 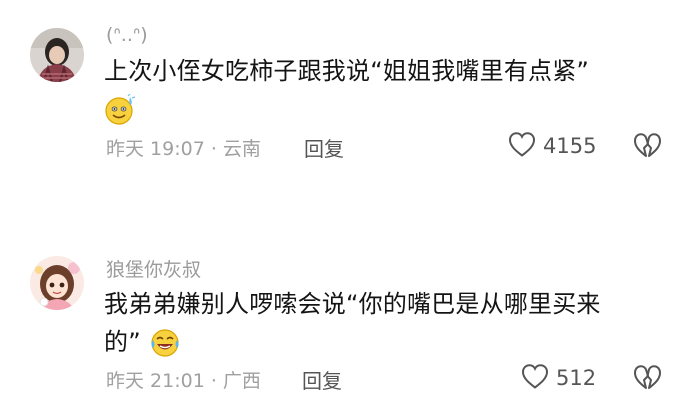 I want to click on like-button: 512, so click(x=558, y=378).